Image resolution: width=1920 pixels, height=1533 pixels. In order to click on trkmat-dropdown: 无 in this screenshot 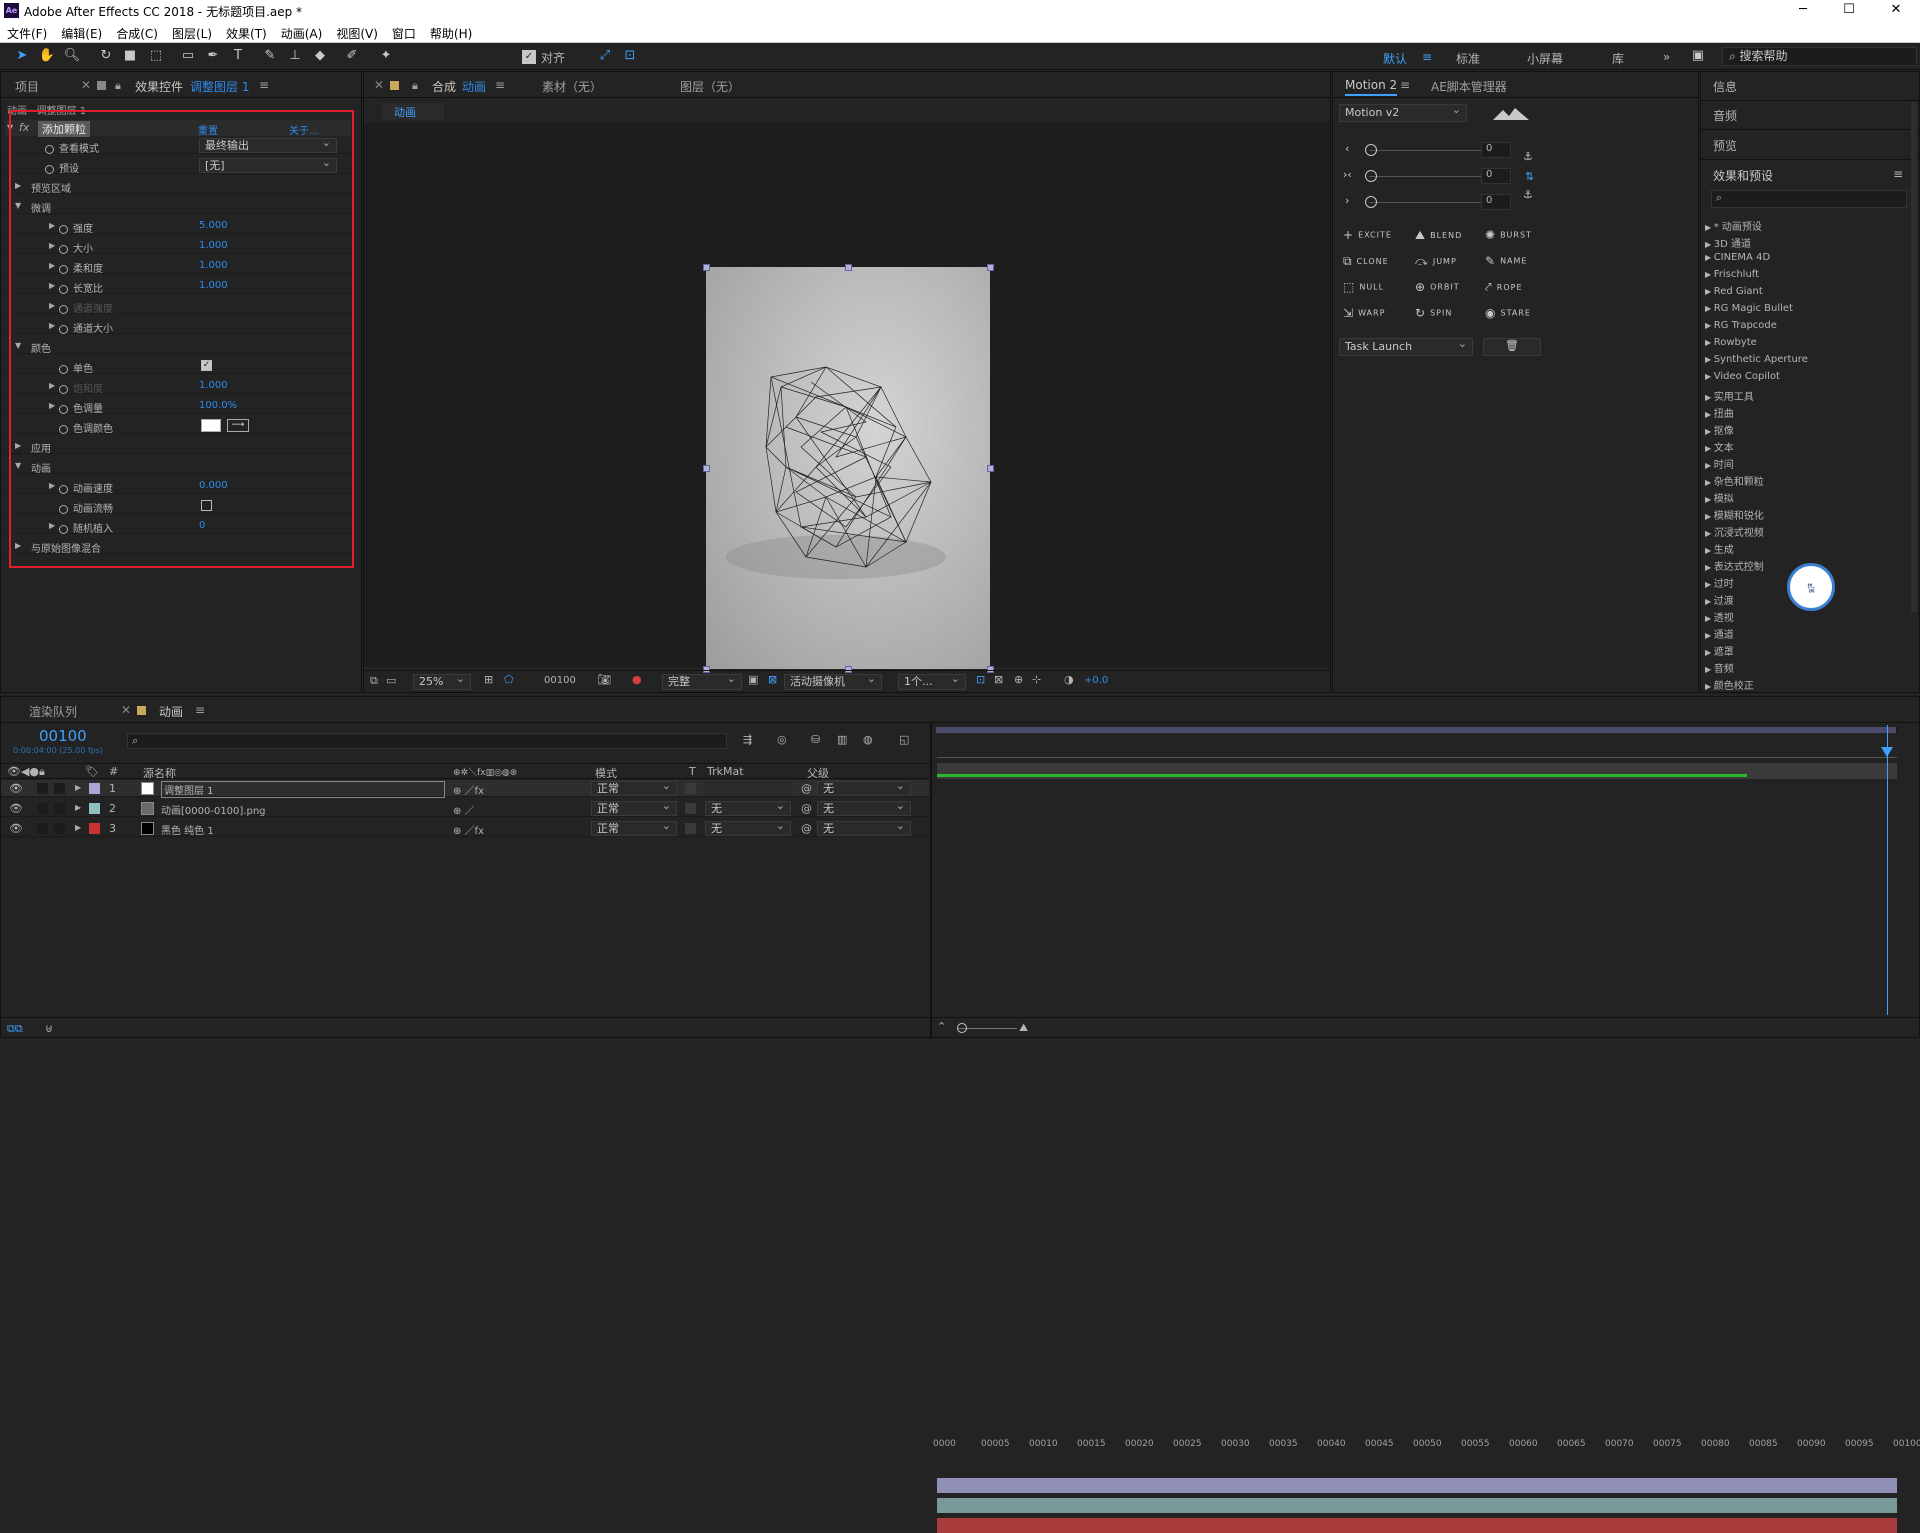, I will do `click(748, 827)`.